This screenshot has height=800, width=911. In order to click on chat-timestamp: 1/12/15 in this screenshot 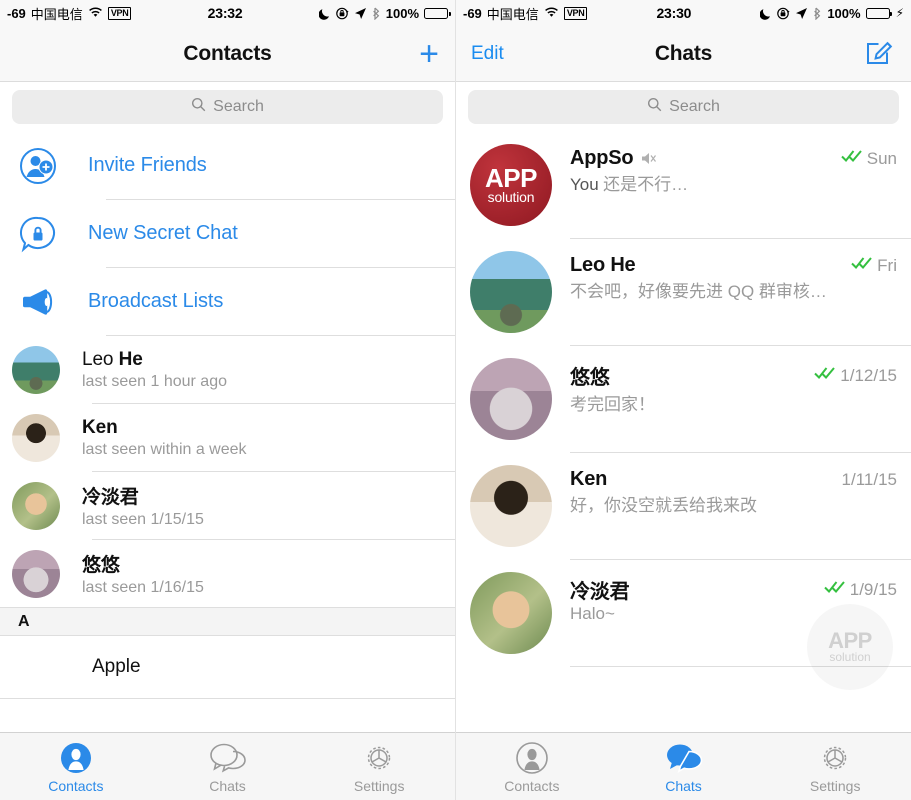, I will do `click(868, 375)`.